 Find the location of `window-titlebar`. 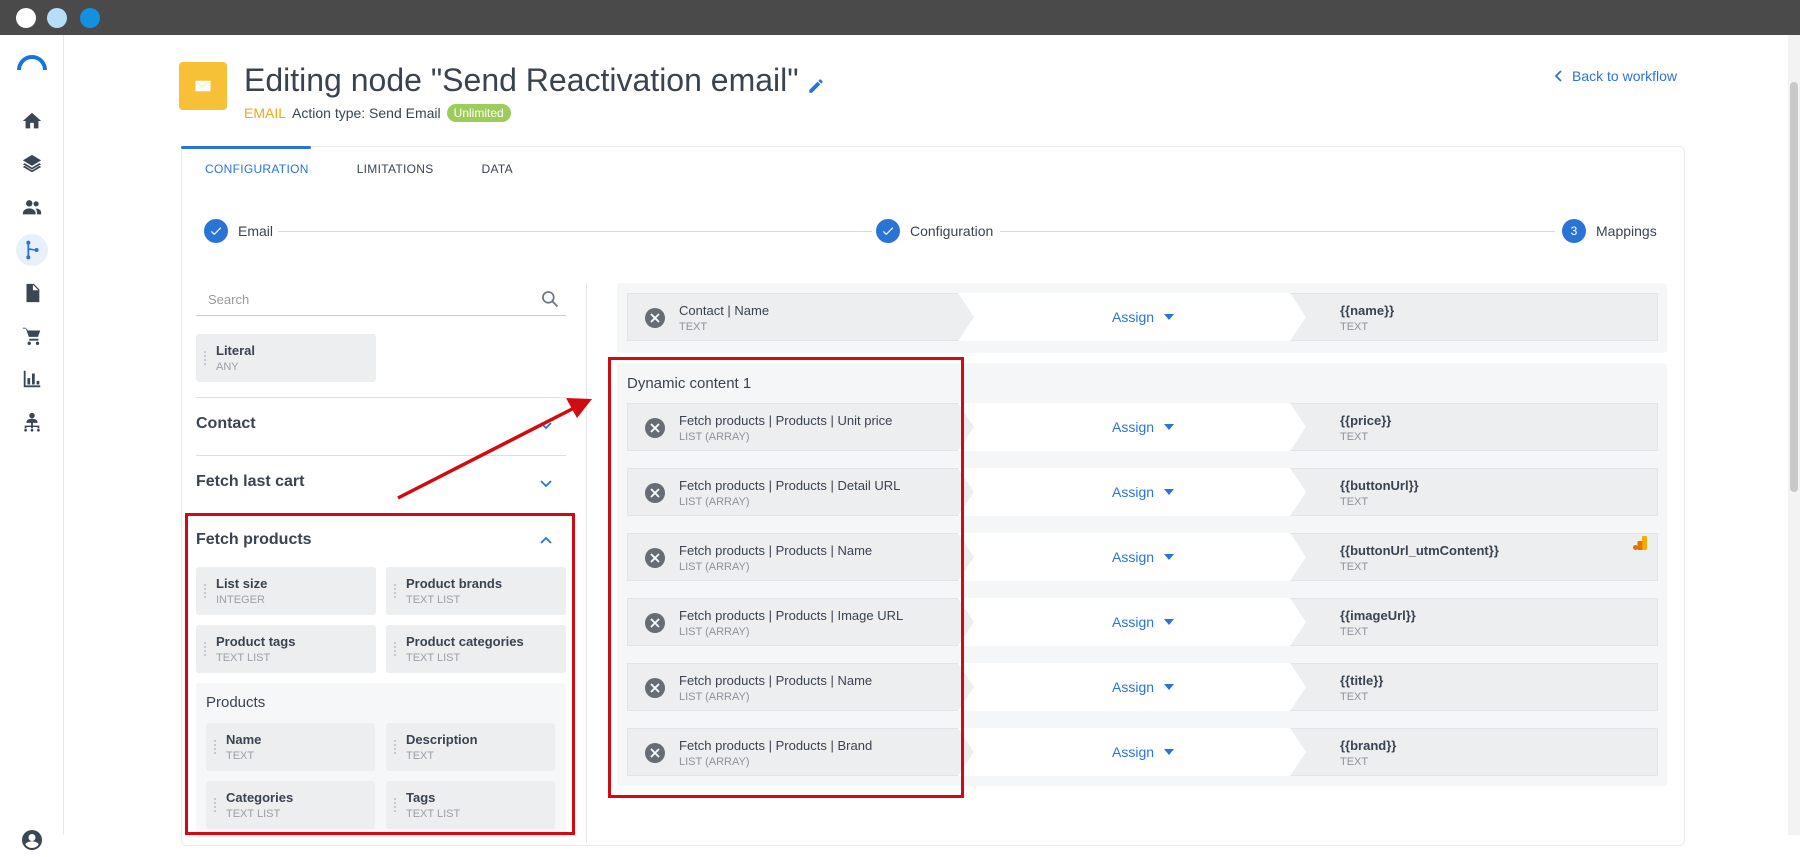

window-titlebar is located at coordinates (900, 17).